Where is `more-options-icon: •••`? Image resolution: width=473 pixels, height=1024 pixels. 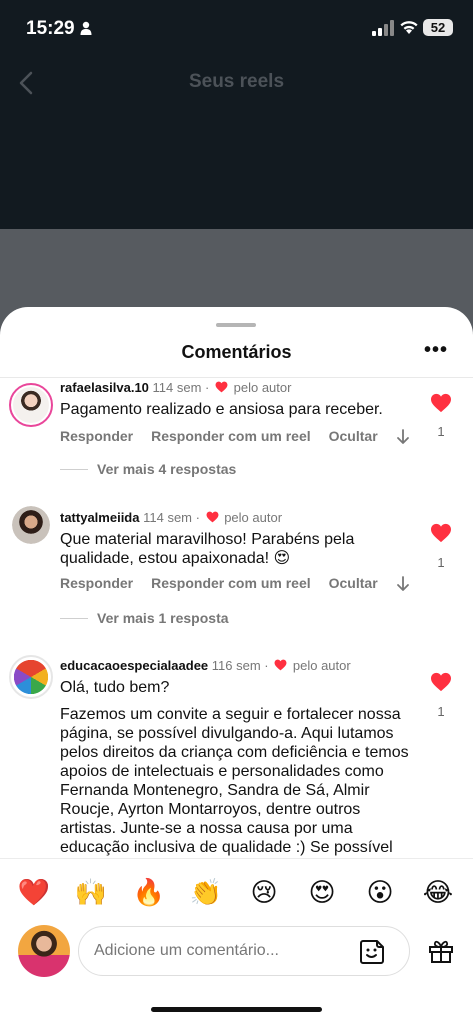 more-options-icon: ••• is located at coordinates (436, 350).